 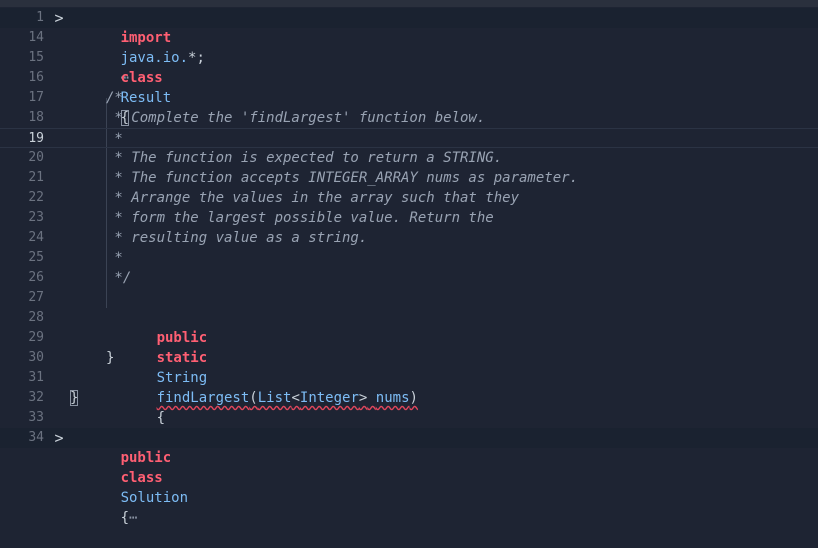 I want to click on line-number: 34, so click(x=36, y=437).